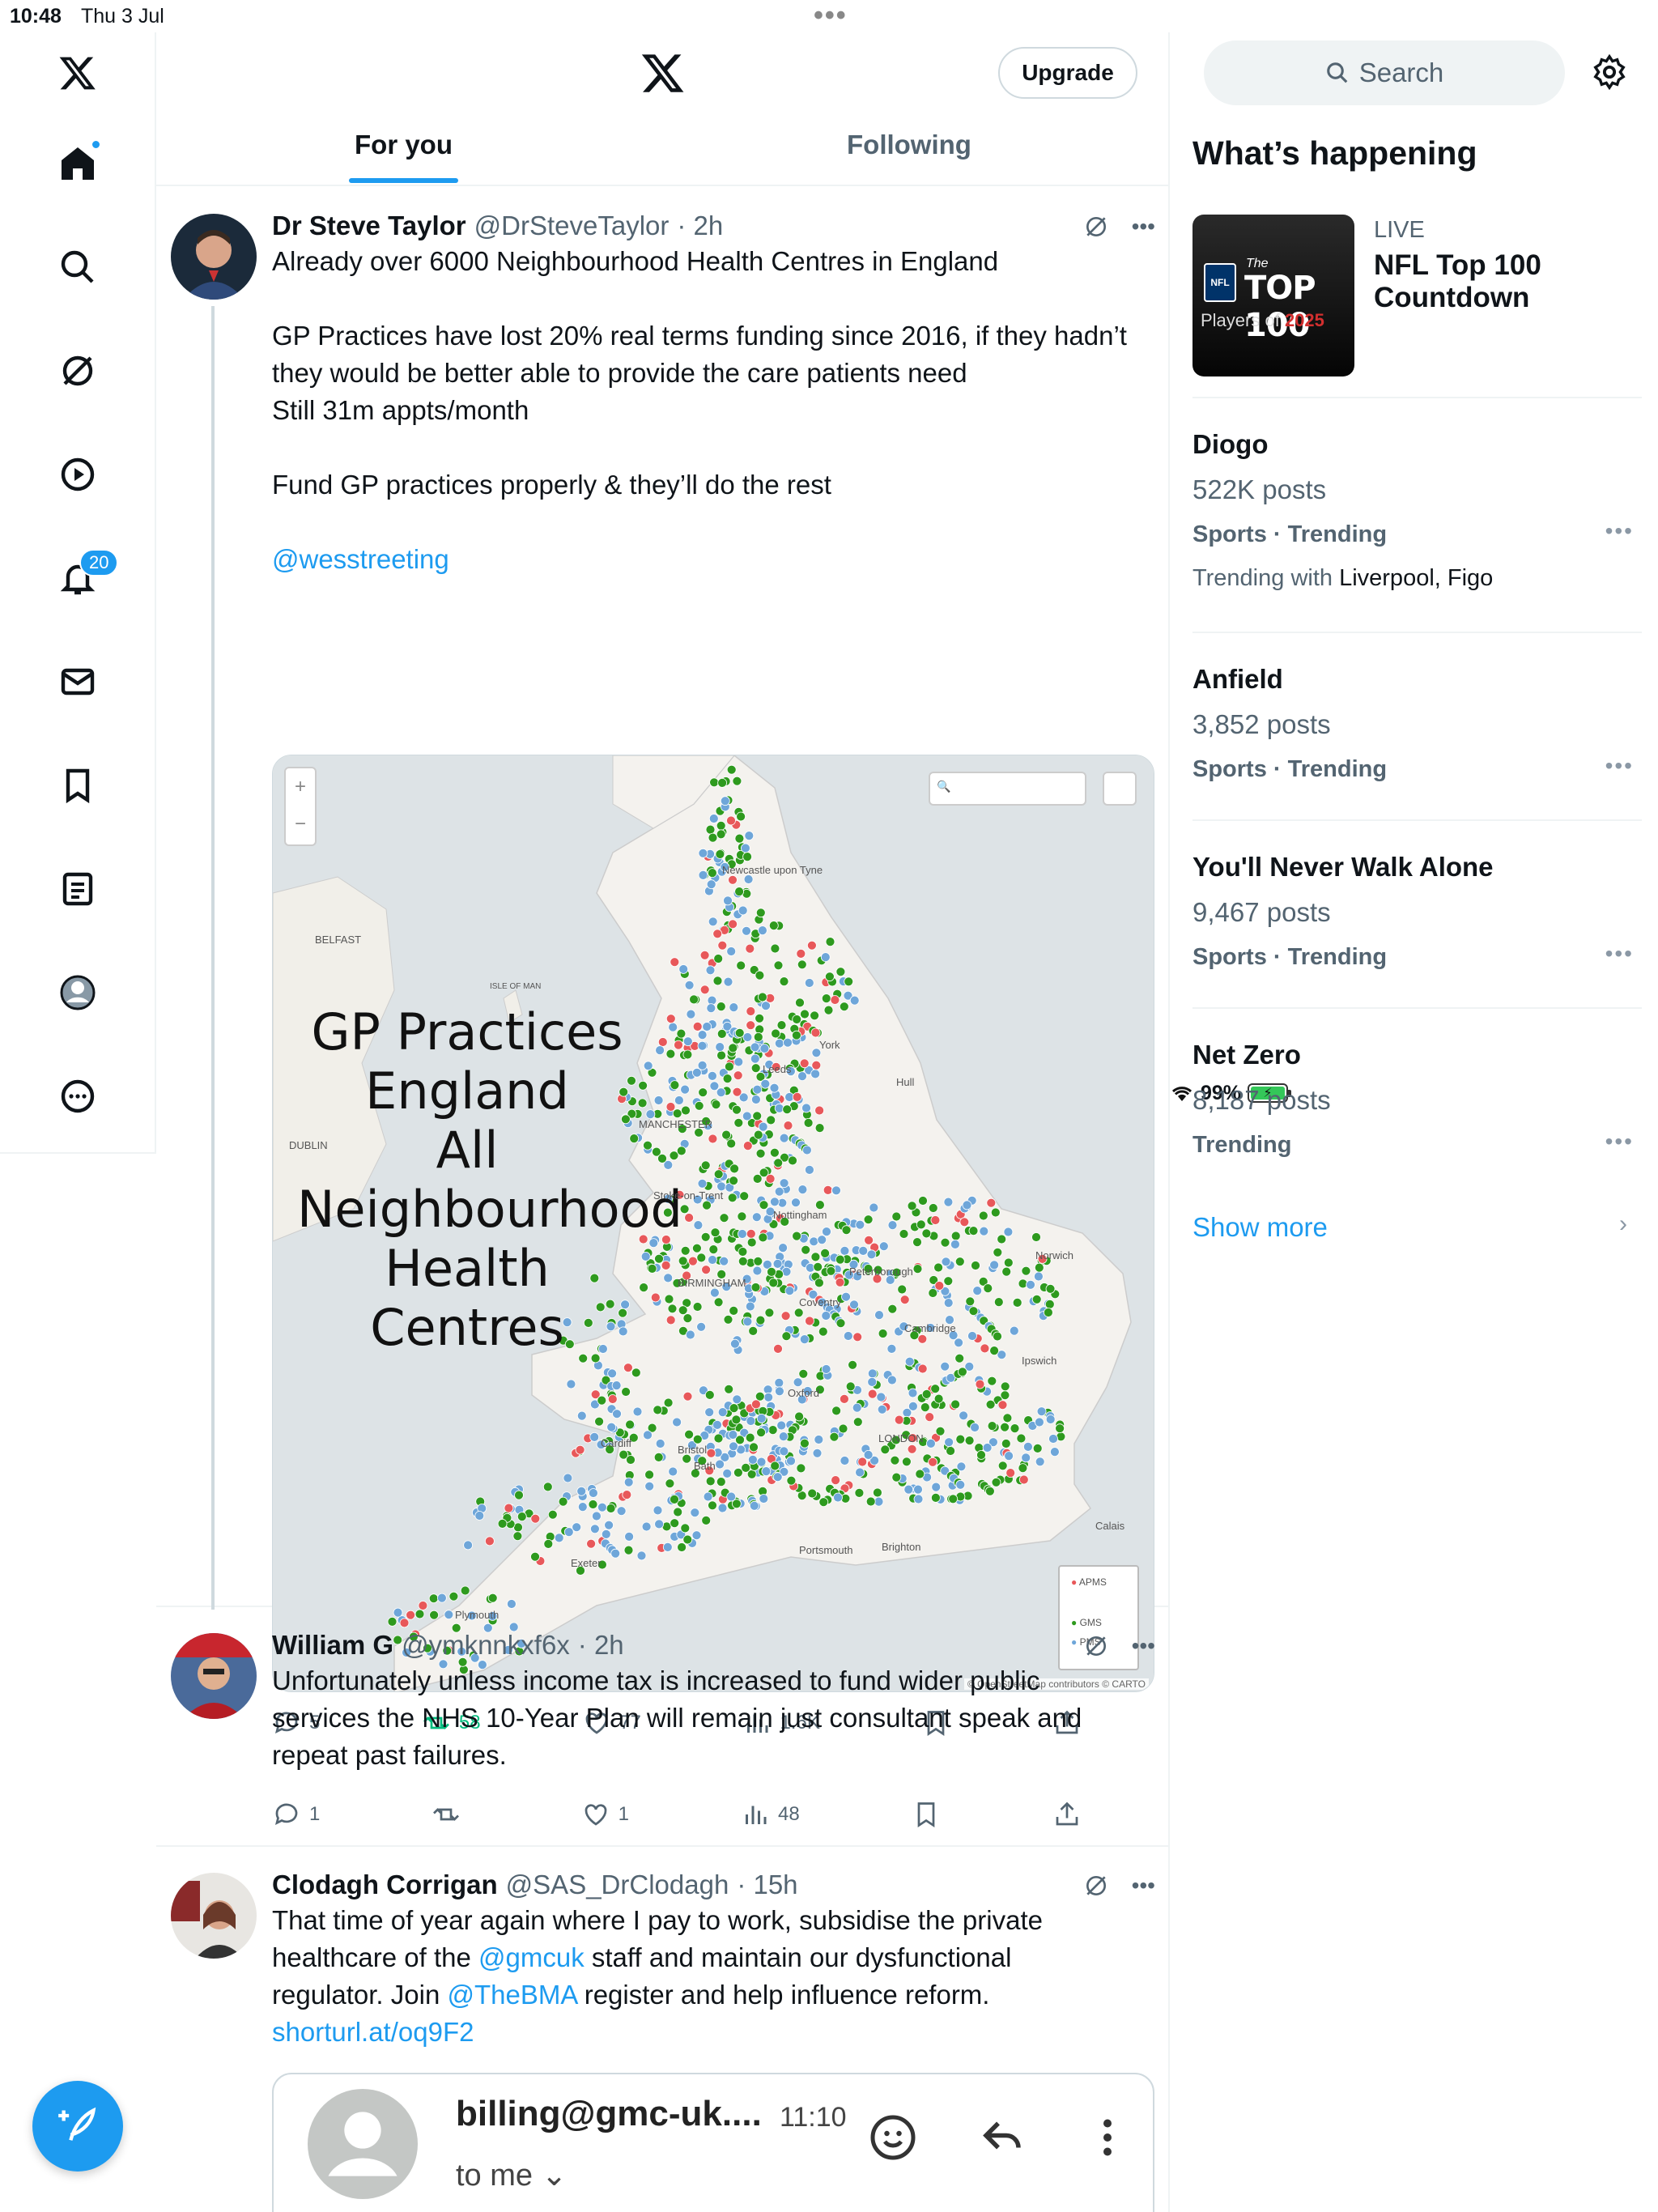 The image size is (1658, 2212). What do you see at coordinates (511, 1995) in the screenshot?
I see `mention-link: @TheBMA` at bounding box center [511, 1995].